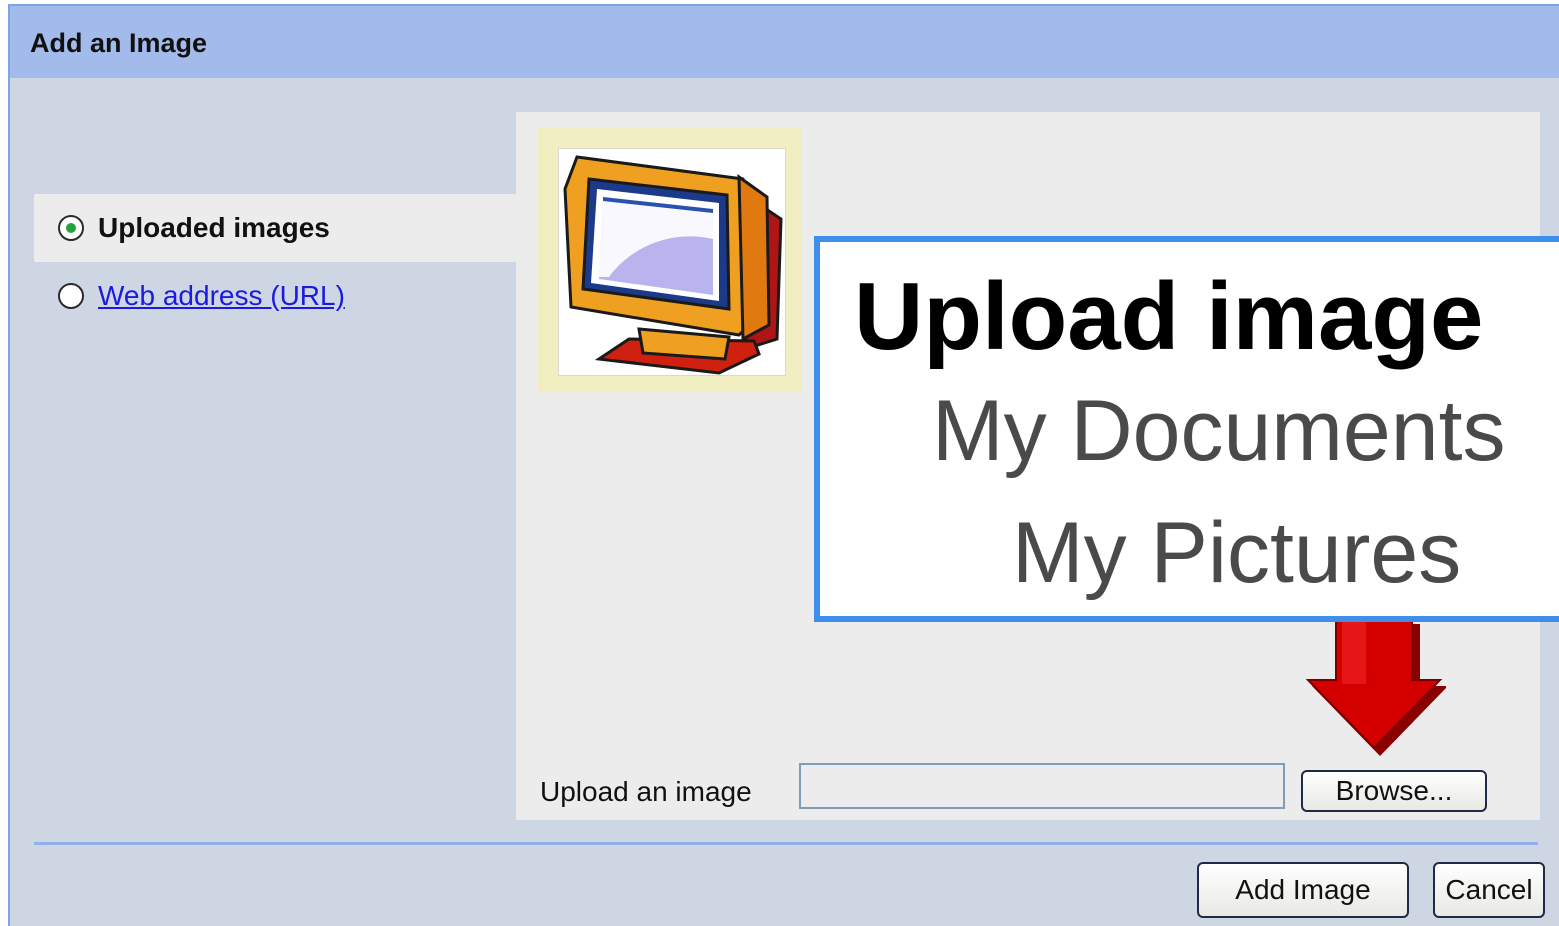 The width and height of the screenshot is (1559, 926). What do you see at coordinates (1219, 431) in the screenshot?
I see `callout-my-documents: My Documents` at bounding box center [1219, 431].